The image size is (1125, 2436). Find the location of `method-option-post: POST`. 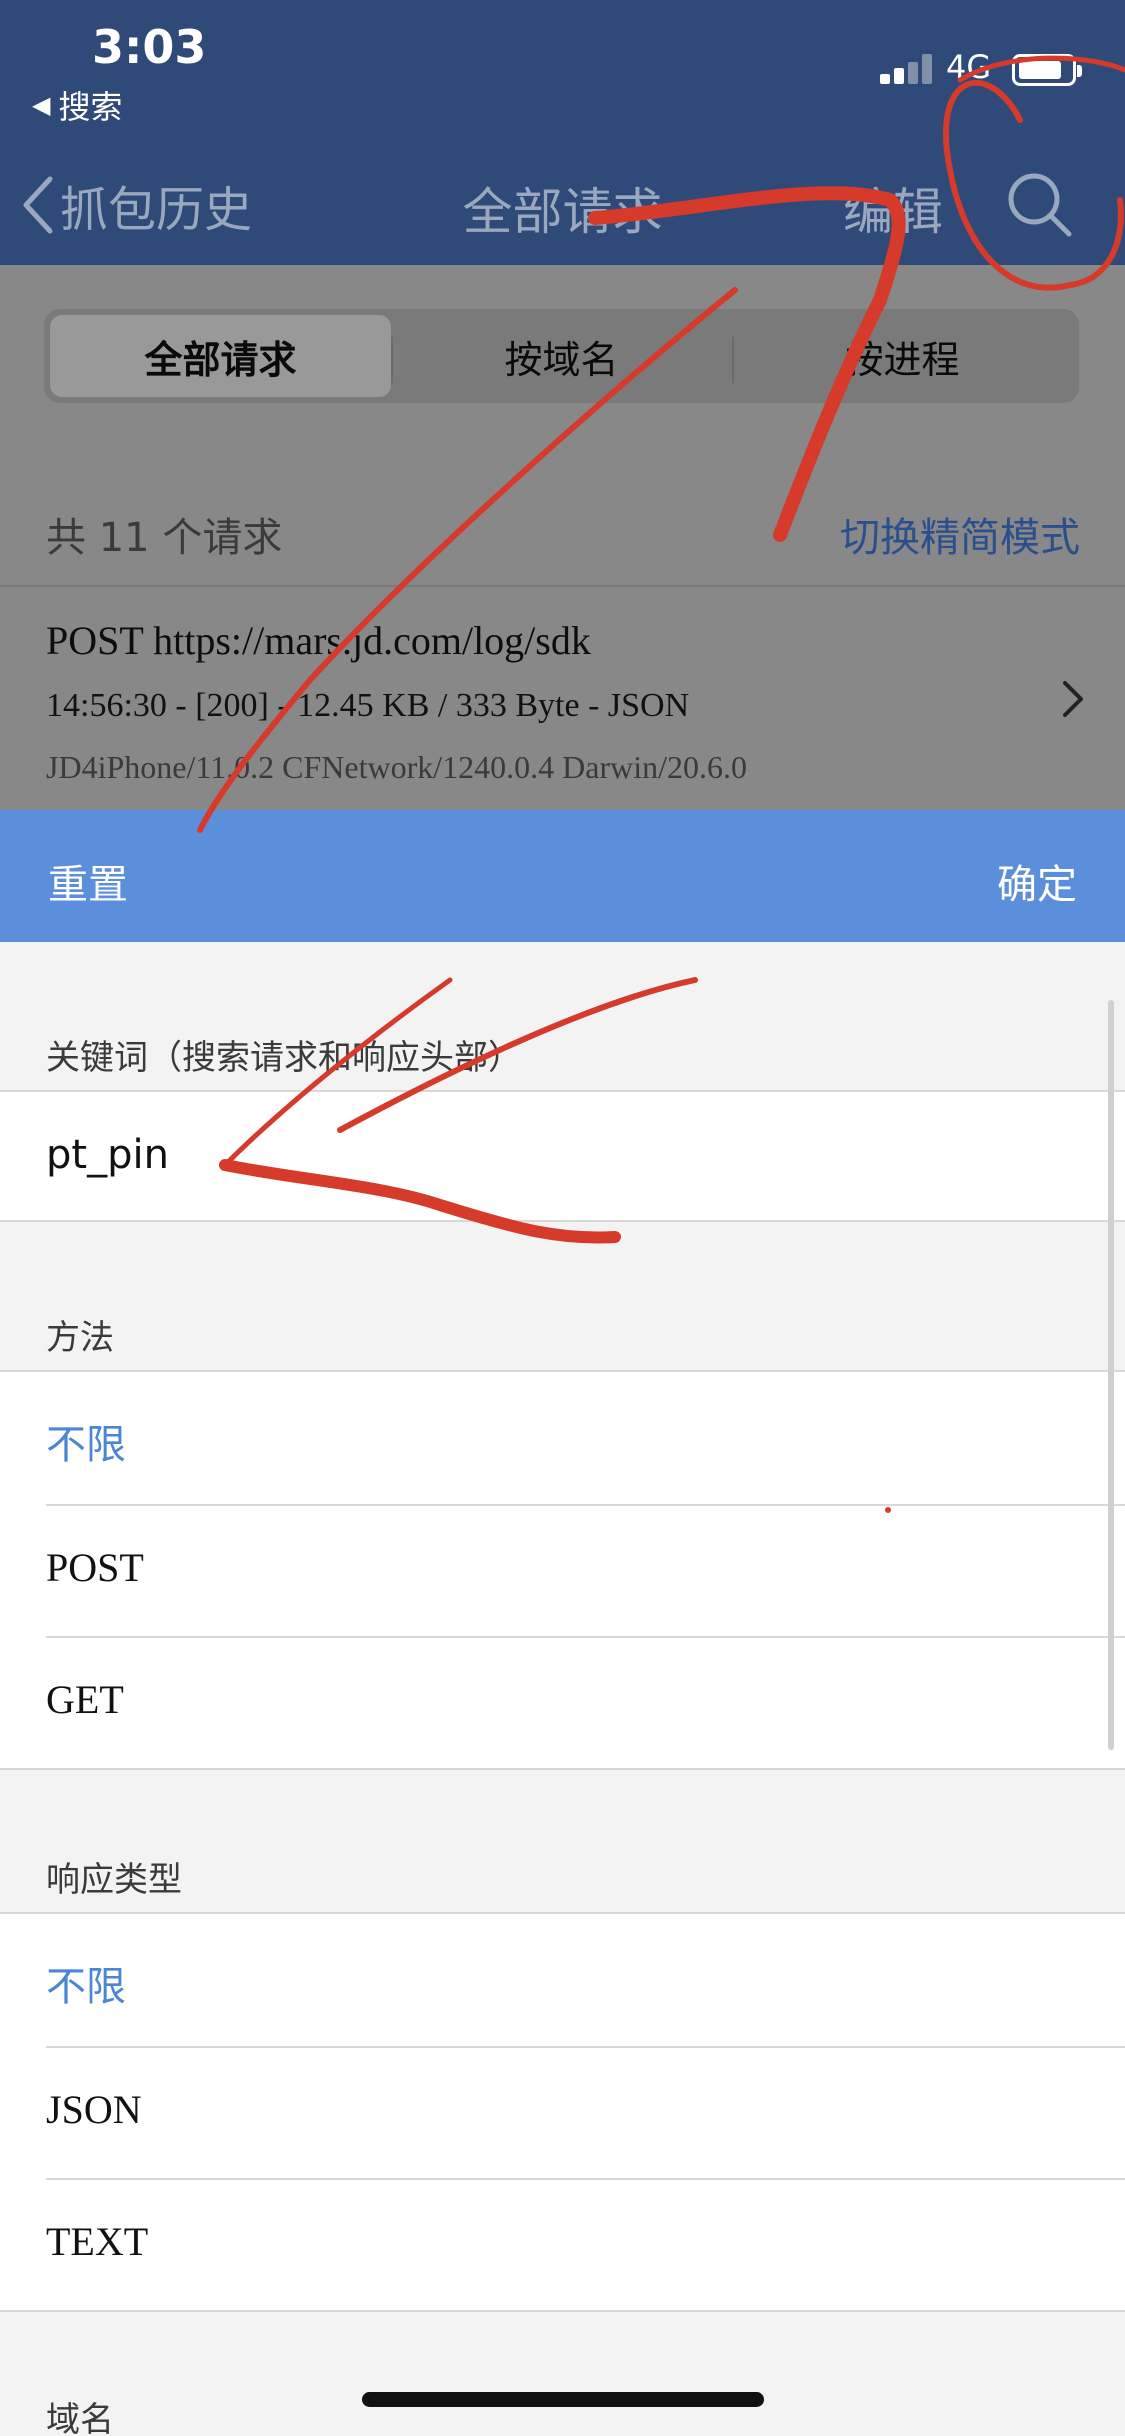

method-option-post: POST is located at coordinates (562, 1570).